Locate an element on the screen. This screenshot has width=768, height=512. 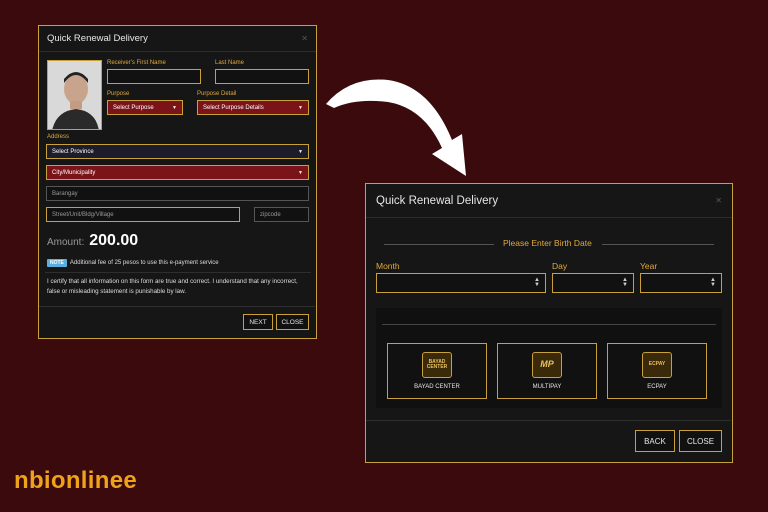
bayad-center-logo-icon: BAYAD CENTER is located at coordinates (437, 365).